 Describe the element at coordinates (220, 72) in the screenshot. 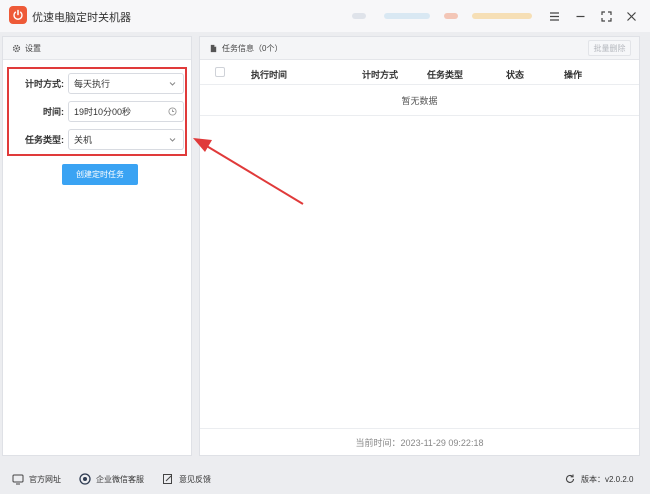

I see `select-all-checkbox` at that location.